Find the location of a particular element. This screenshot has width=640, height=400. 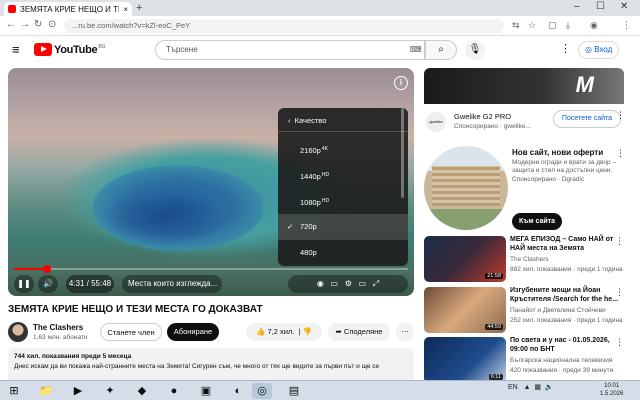

minimize-button: – is located at coordinates (577, 6).